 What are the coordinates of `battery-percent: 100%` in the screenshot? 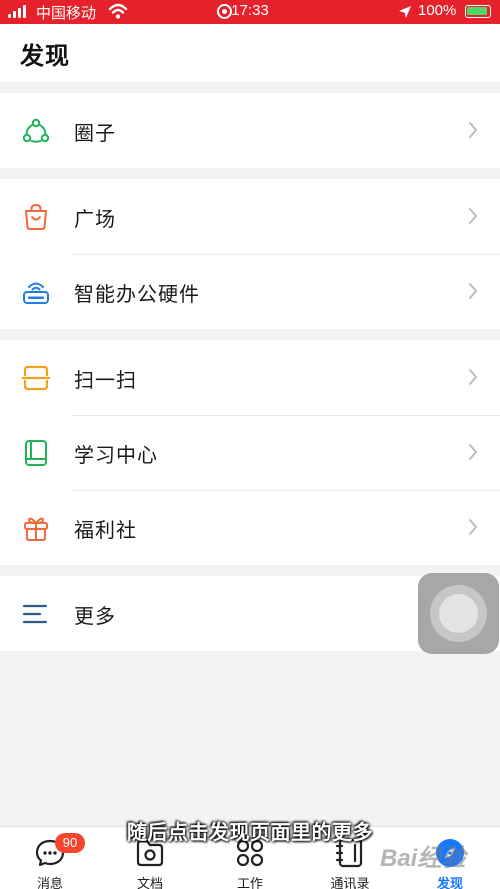 It's located at (437, 10).